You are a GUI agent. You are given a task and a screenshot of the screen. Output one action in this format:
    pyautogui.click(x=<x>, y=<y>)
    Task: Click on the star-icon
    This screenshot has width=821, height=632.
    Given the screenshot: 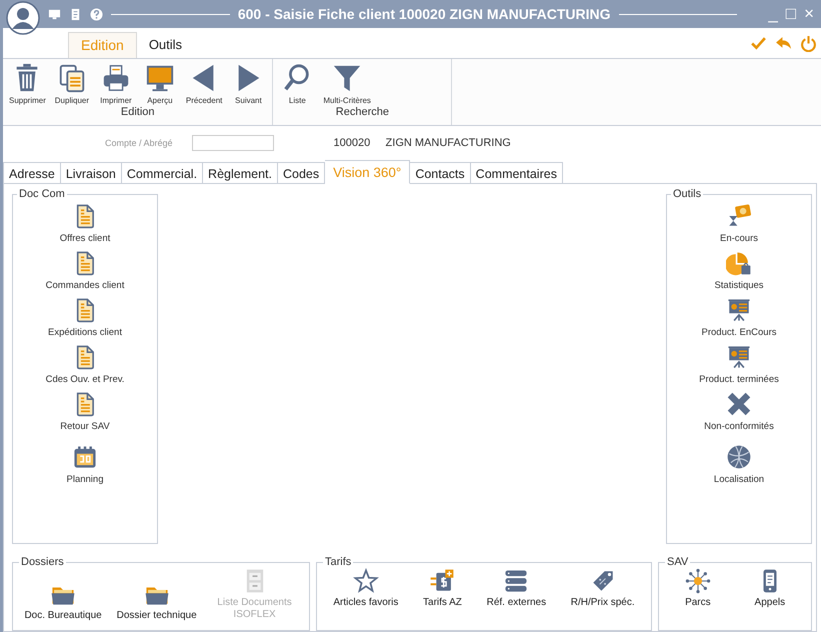 What is the action you would take?
    pyautogui.click(x=365, y=581)
    